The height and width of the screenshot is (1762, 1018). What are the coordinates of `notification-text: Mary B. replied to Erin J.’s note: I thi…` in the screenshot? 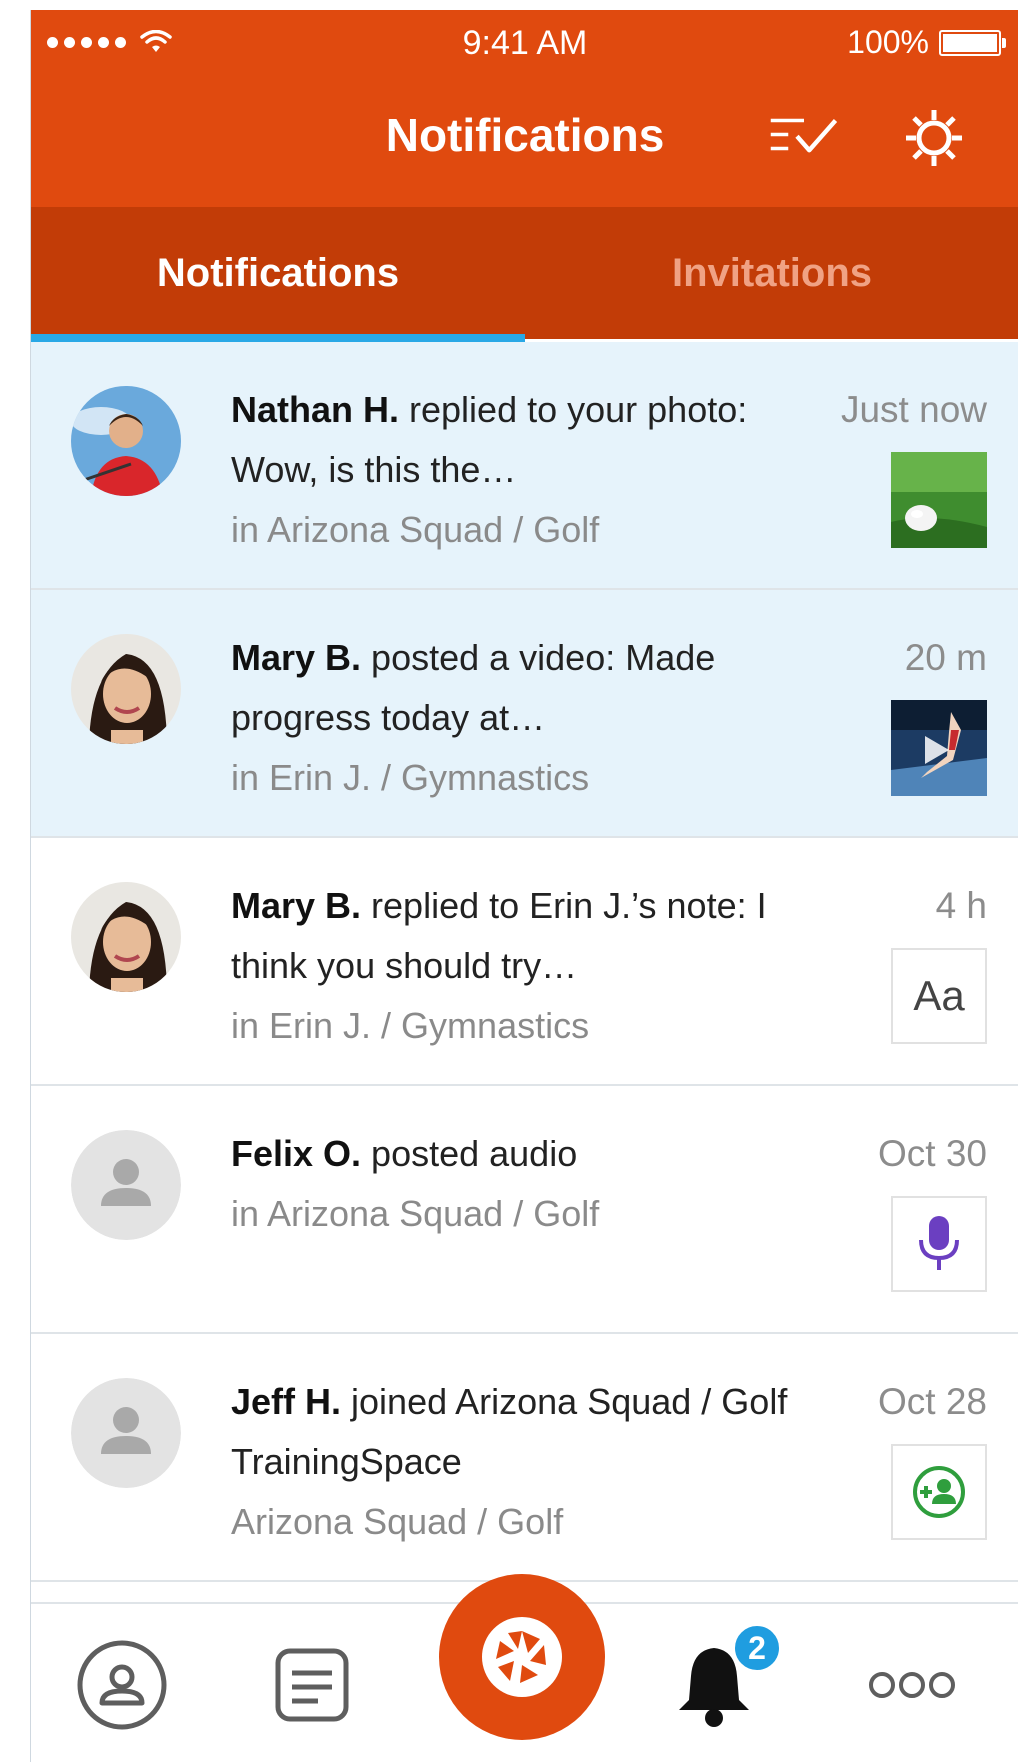 It's located at (511, 966).